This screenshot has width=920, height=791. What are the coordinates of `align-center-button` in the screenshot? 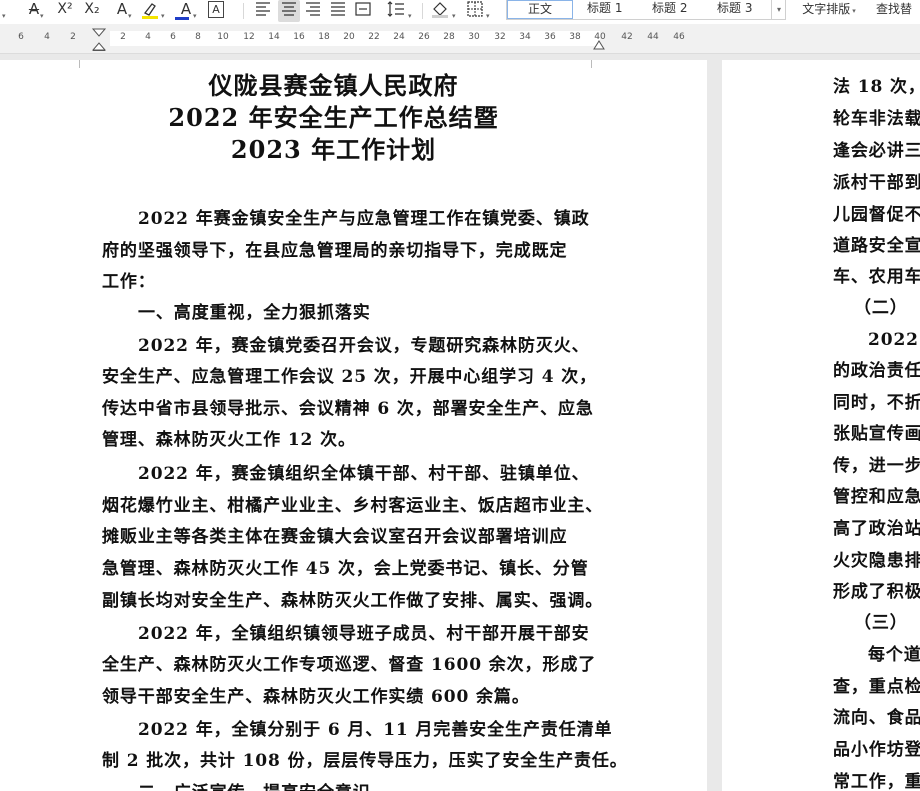 It's located at (289, 11).